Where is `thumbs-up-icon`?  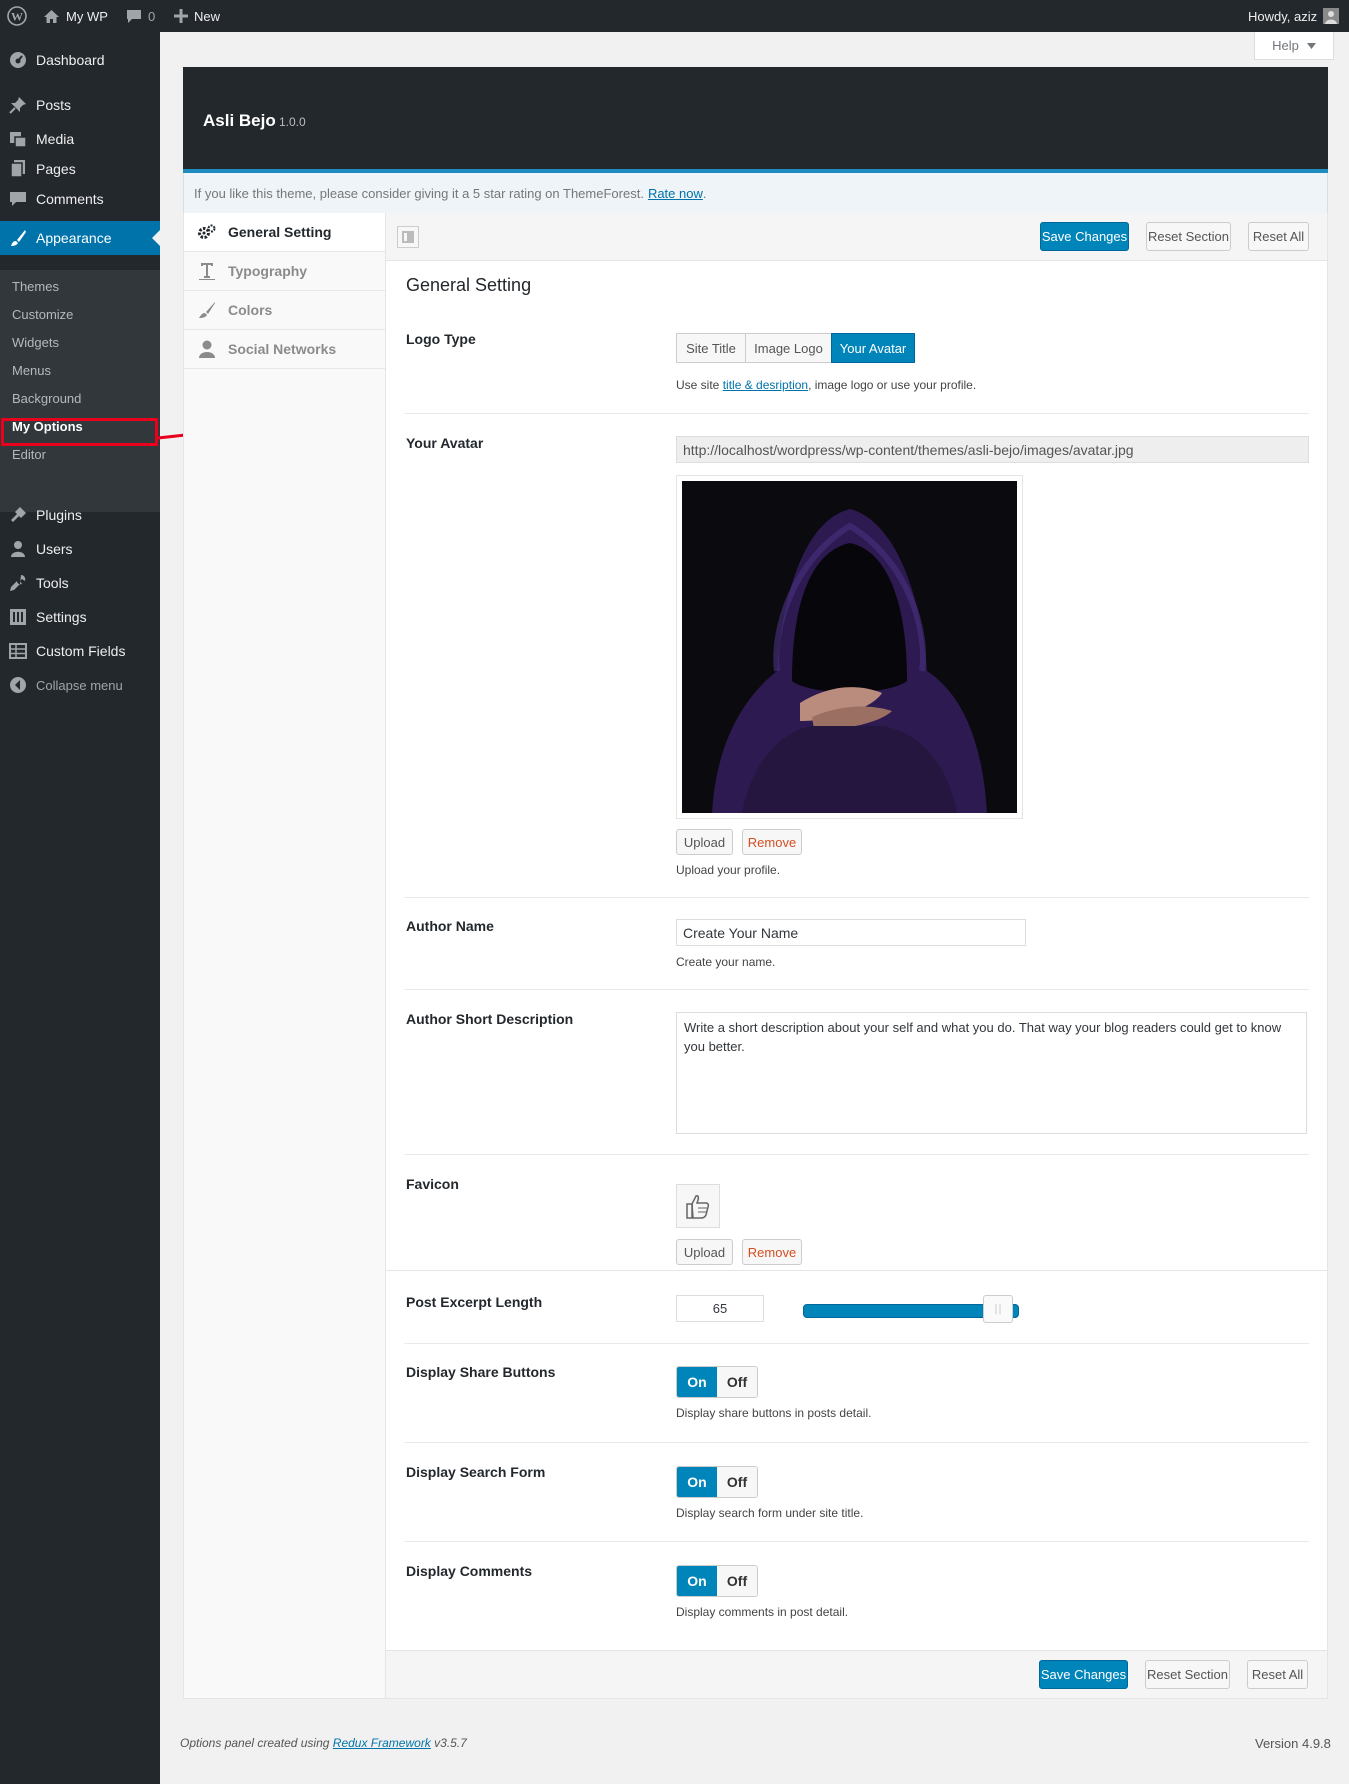 thumbs-up-icon is located at coordinates (698, 1207).